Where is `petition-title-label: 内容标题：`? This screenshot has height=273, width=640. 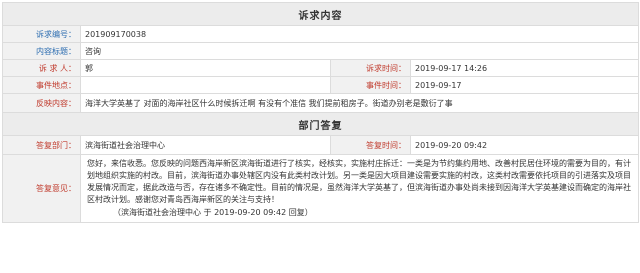 petition-title-label: 内容标题： is located at coordinates (41, 51).